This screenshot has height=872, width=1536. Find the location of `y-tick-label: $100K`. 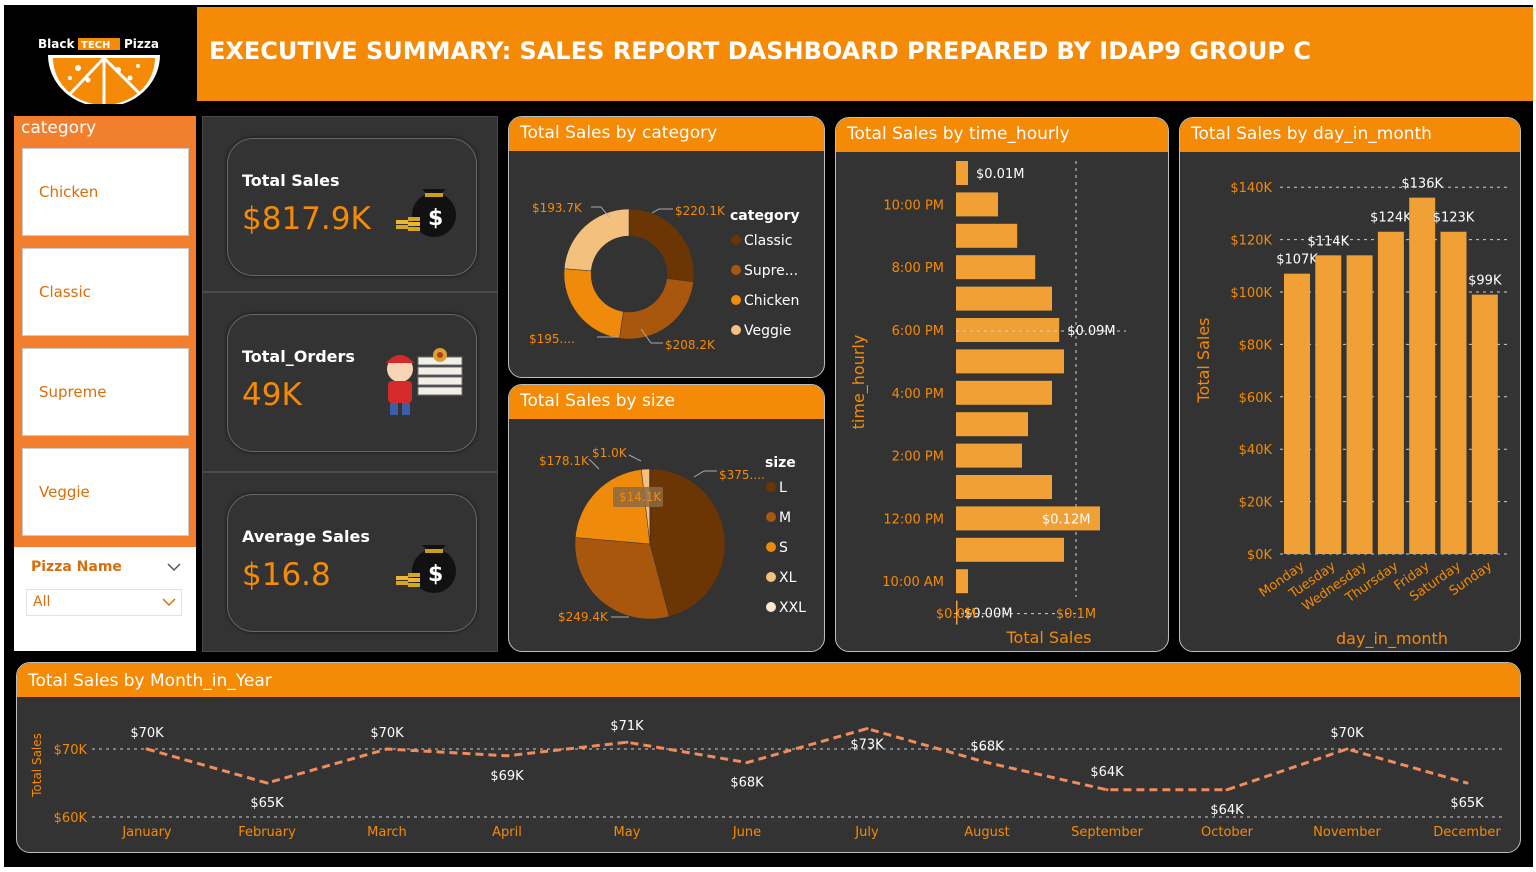

y-tick-label: $100K is located at coordinates (1251, 293).